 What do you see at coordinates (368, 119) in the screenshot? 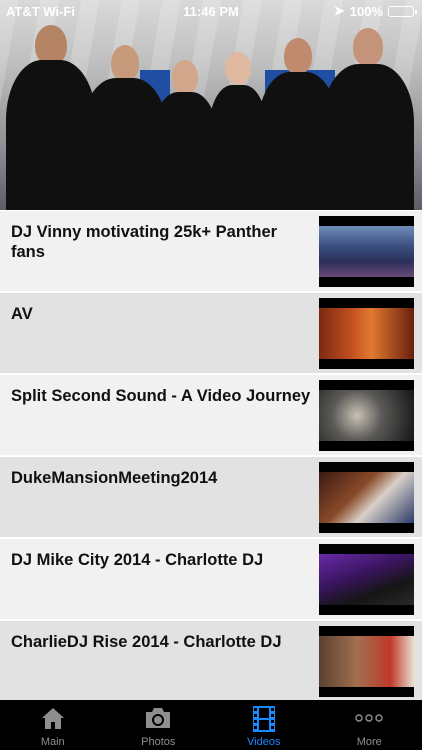
I see `team-member` at bounding box center [368, 119].